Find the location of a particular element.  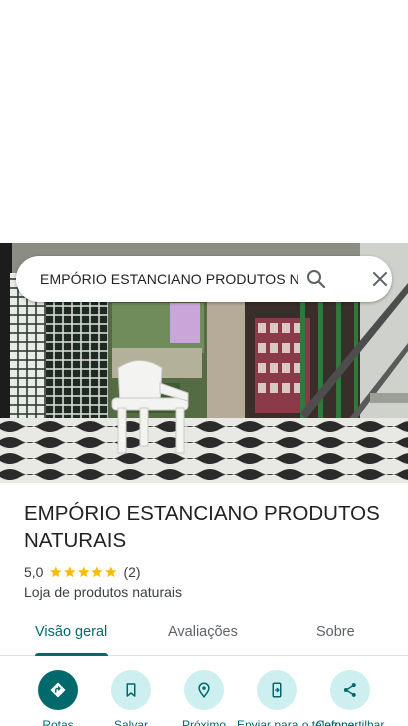

tab-about: Sobre is located at coordinates (335, 632).